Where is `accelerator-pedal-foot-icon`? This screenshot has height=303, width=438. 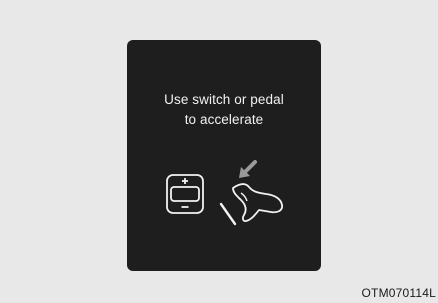
accelerator-pedal-foot-icon is located at coordinates (251, 193).